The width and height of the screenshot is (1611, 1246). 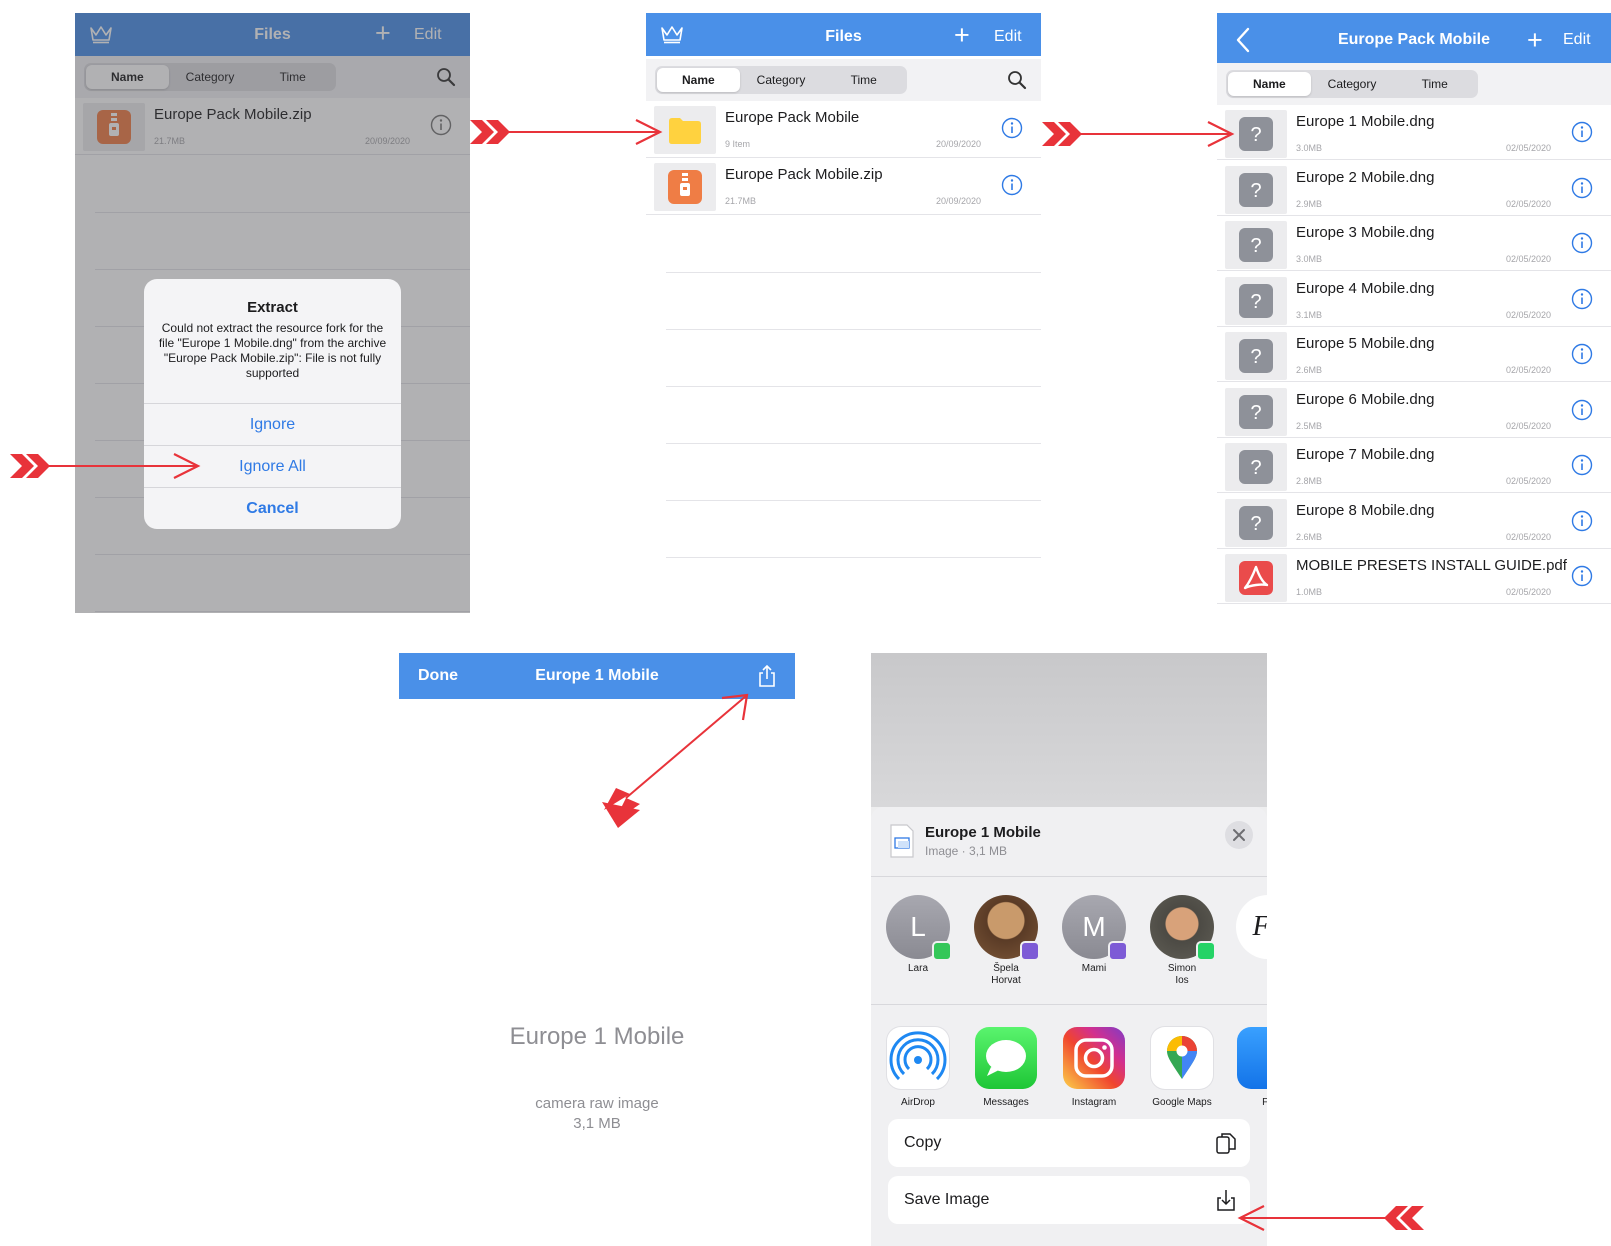 What do you see at coordinates (1309, 203) in the screenshot?
I see `file-size: 2.9MB` at bounding box center [1309, 203].